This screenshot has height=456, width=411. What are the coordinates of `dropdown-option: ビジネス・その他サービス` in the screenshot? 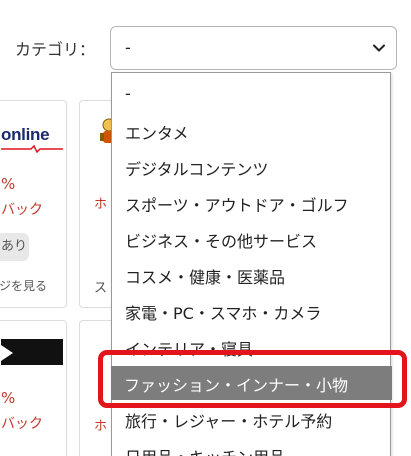 It's located at (221, 240).